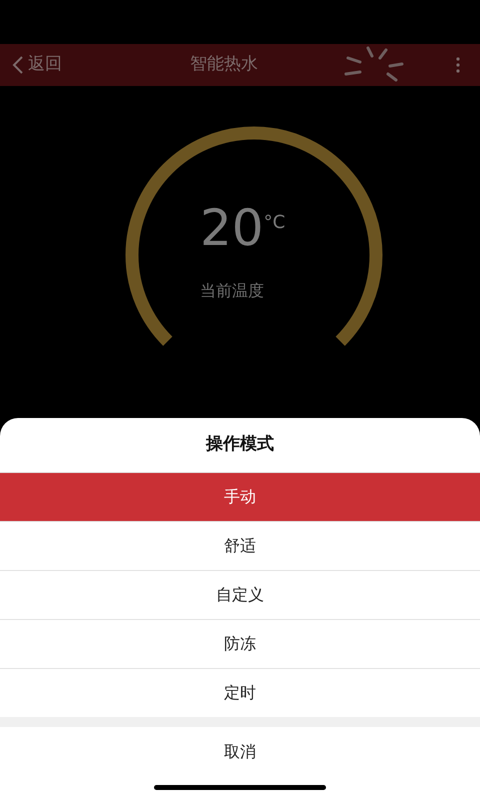 The height and width of the screenshot is (800, 480). I want to click on mode-option: 手动, so click(240, 496).